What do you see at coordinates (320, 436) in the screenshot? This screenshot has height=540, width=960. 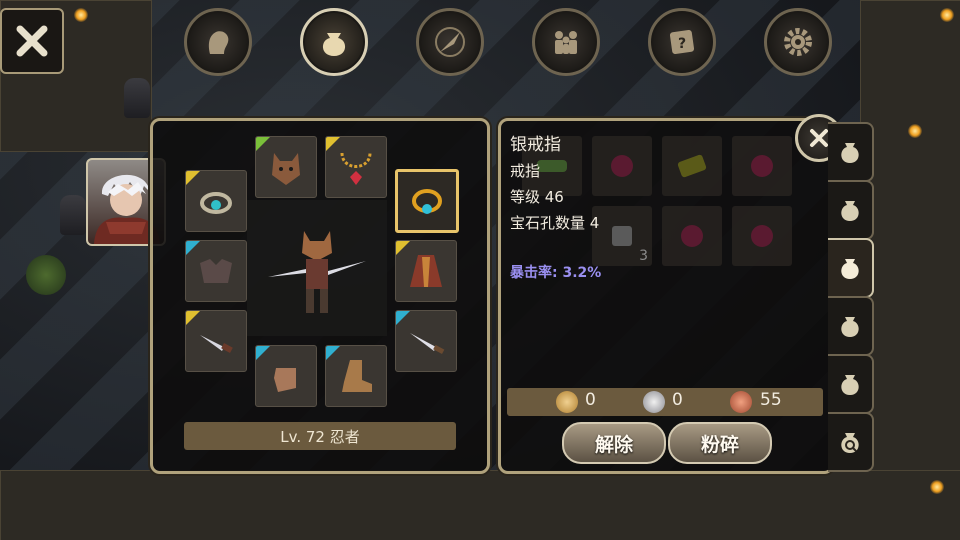 I see `character-level-bar: Lv. 72 忍者` at bounding box center [320, 436].